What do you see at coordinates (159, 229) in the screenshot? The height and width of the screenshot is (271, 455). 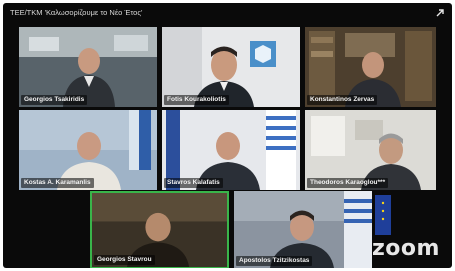 I see `video-tile-7-active-speaker: Georgios Stavrou` at bounding box center [159, 229].